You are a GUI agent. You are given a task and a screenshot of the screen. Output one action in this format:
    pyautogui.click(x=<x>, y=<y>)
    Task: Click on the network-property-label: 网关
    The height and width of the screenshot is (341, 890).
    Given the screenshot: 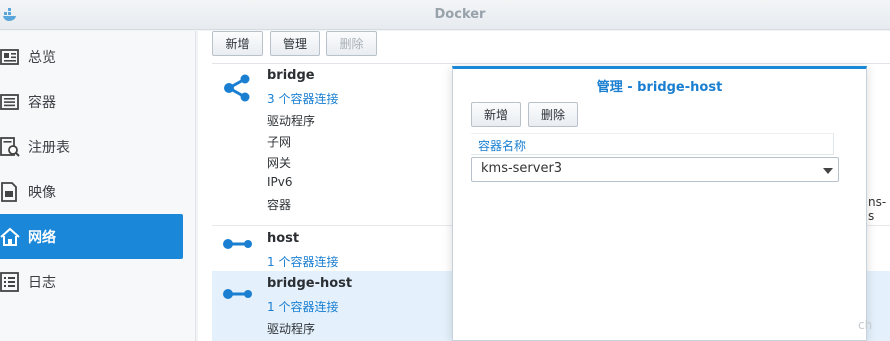 What is the action you would take?
    pyautogui.click(x=279, y=163)
    